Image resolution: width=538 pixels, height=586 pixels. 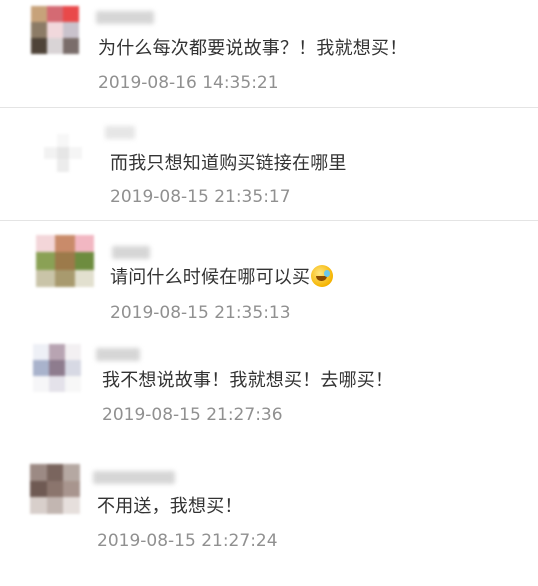 What do you see at coordinates (170, 506) in the screenshot?
I see `comment-text: 不用送，我想买！` at bounding box center [170, 506].